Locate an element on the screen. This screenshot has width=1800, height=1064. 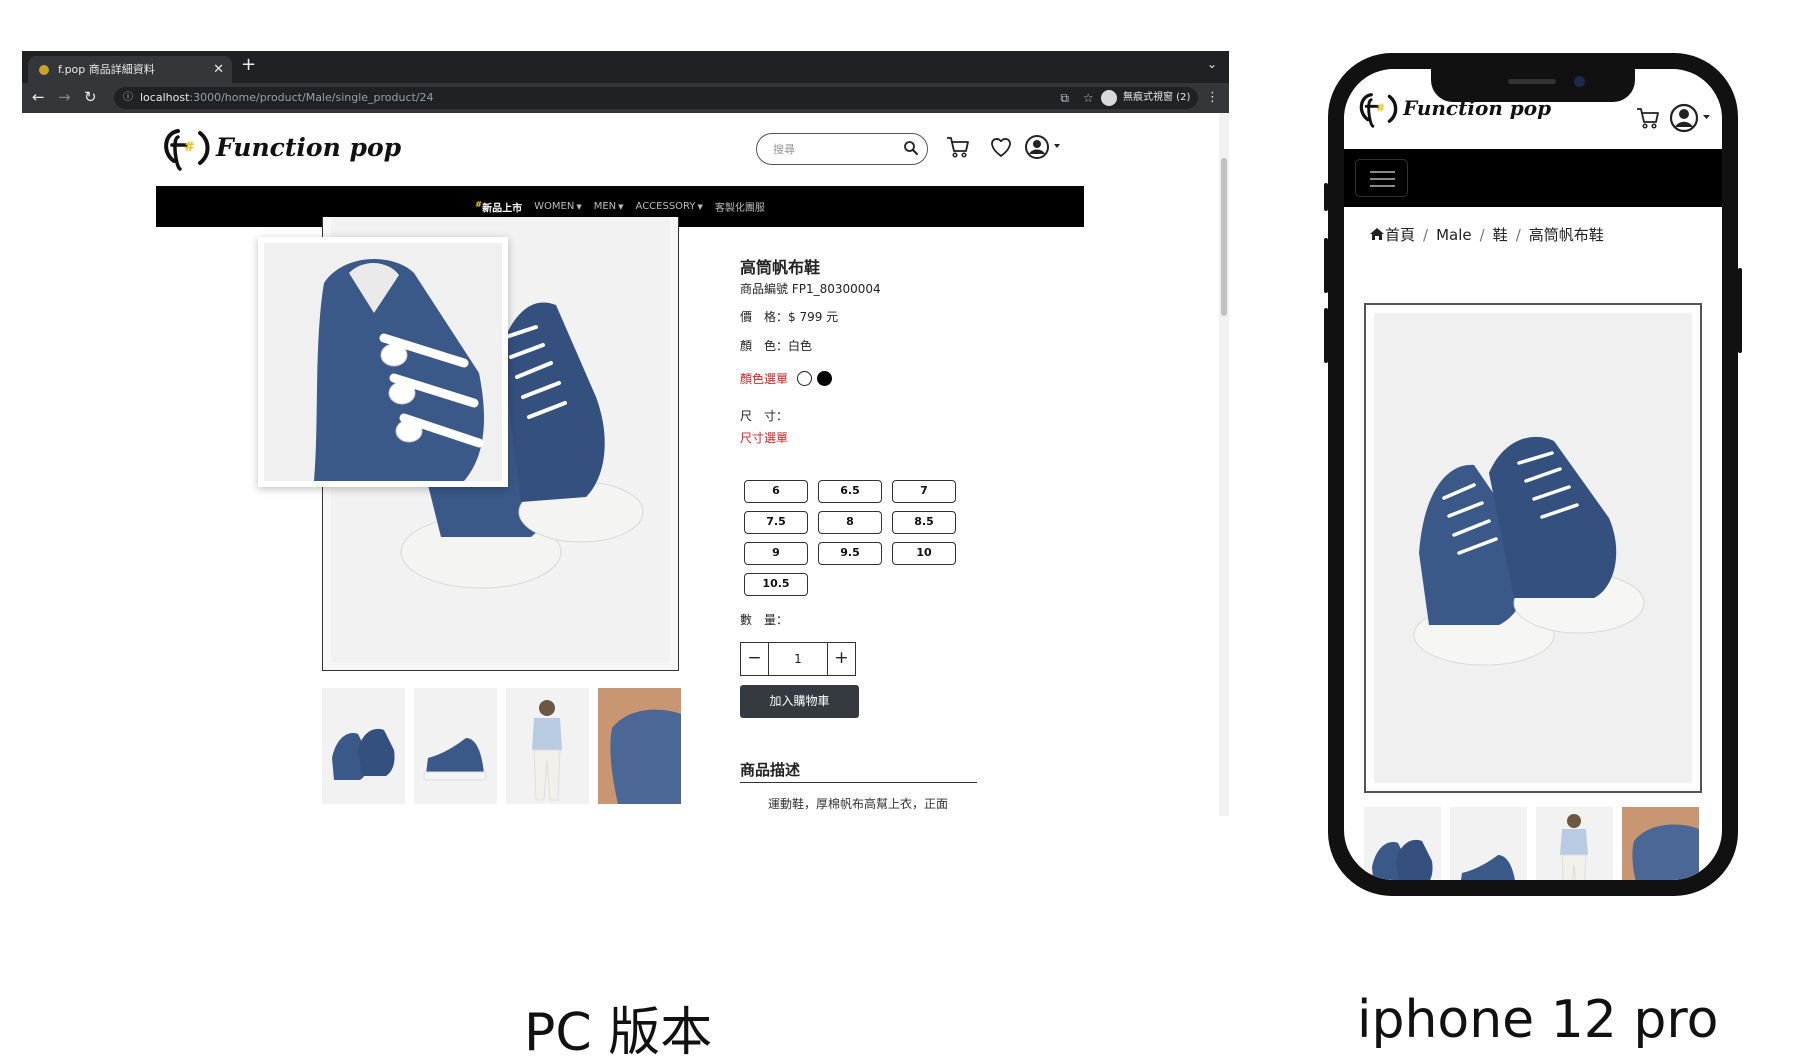
sneaker-pair-image is located at coordinates (1529, 551).